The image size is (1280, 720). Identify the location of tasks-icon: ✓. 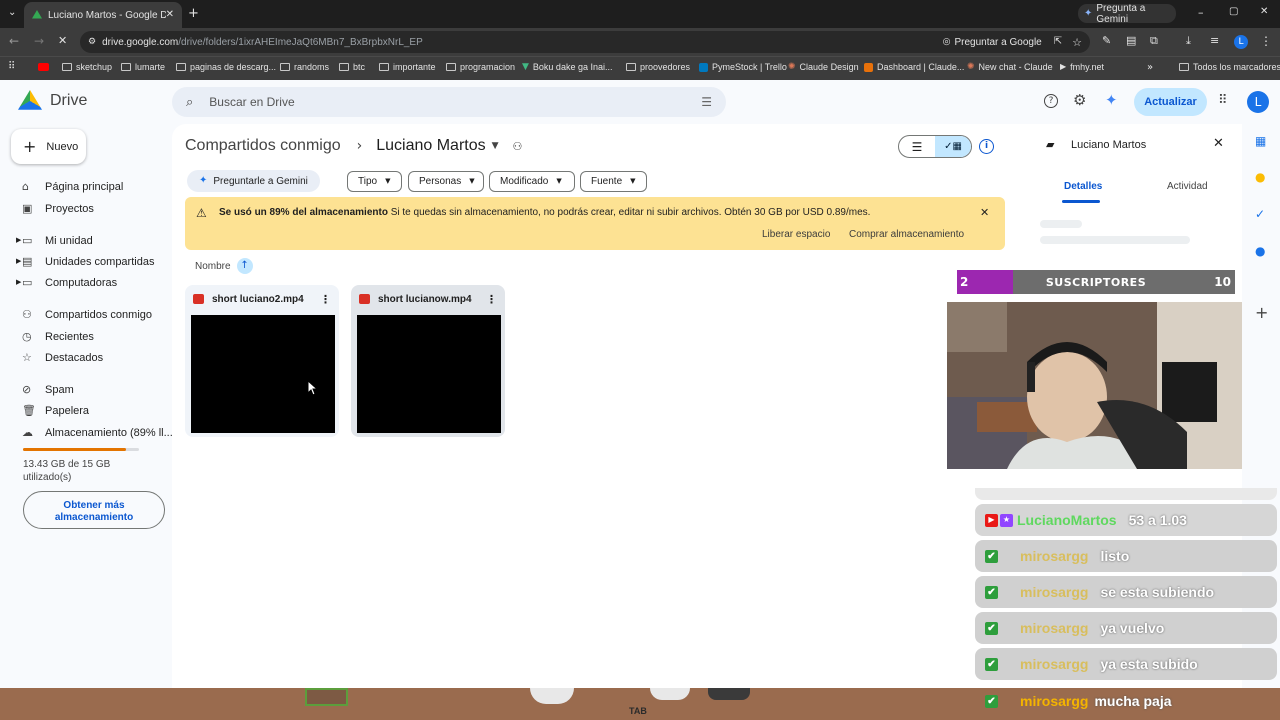
(1260, 214).